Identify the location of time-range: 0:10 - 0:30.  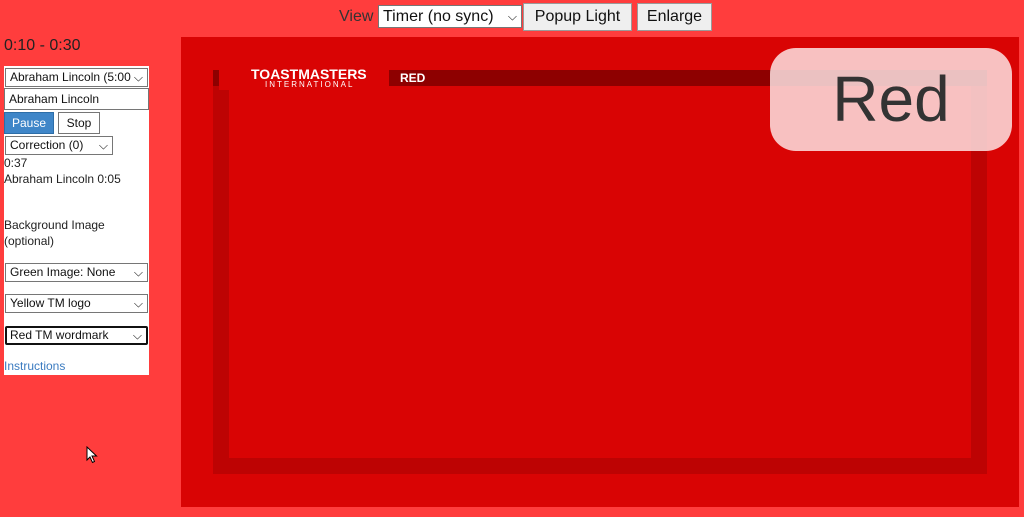
(42, 45).